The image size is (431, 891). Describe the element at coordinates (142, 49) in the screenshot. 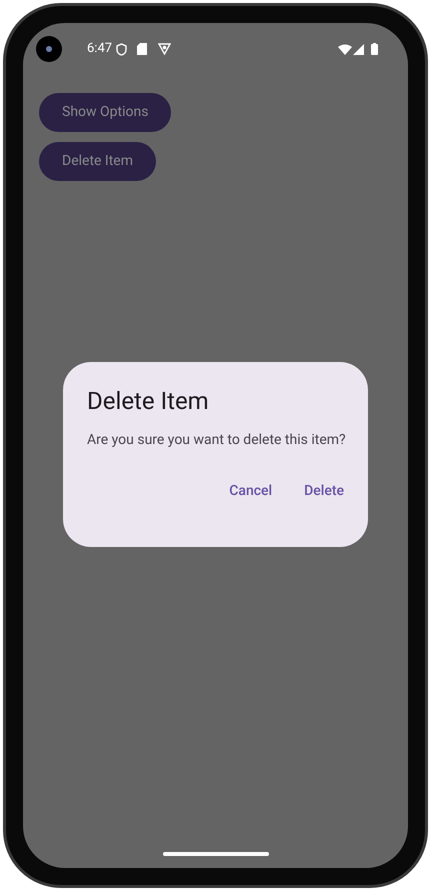

I see `sd-card-icon` at that location.